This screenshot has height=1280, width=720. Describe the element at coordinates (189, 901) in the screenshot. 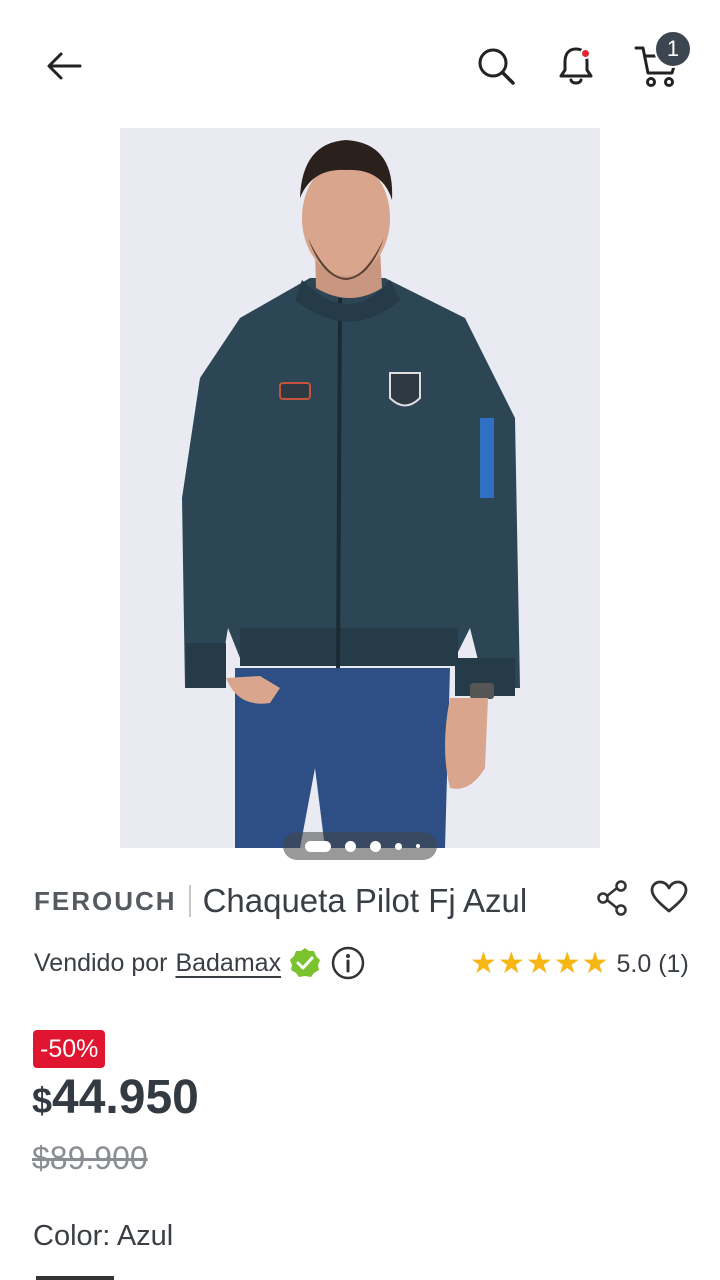

I see `title-divider` at that location.